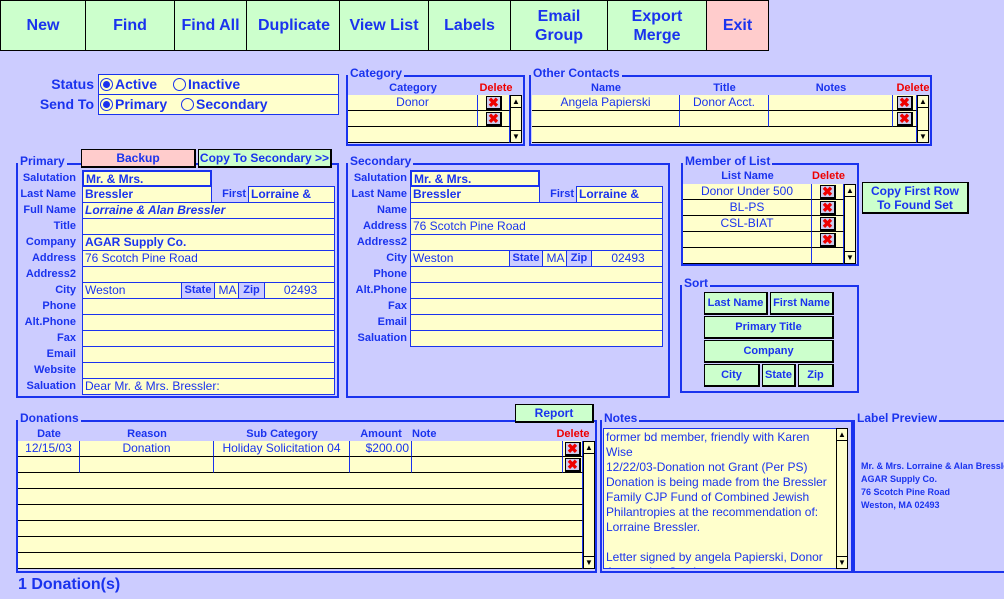 This screenshot has height=599, width=1004. What do you see at coordinates (147, 194) in the screenshot?
I see `primary-last-name-field: Bressler` at bounding box center [147, 194].